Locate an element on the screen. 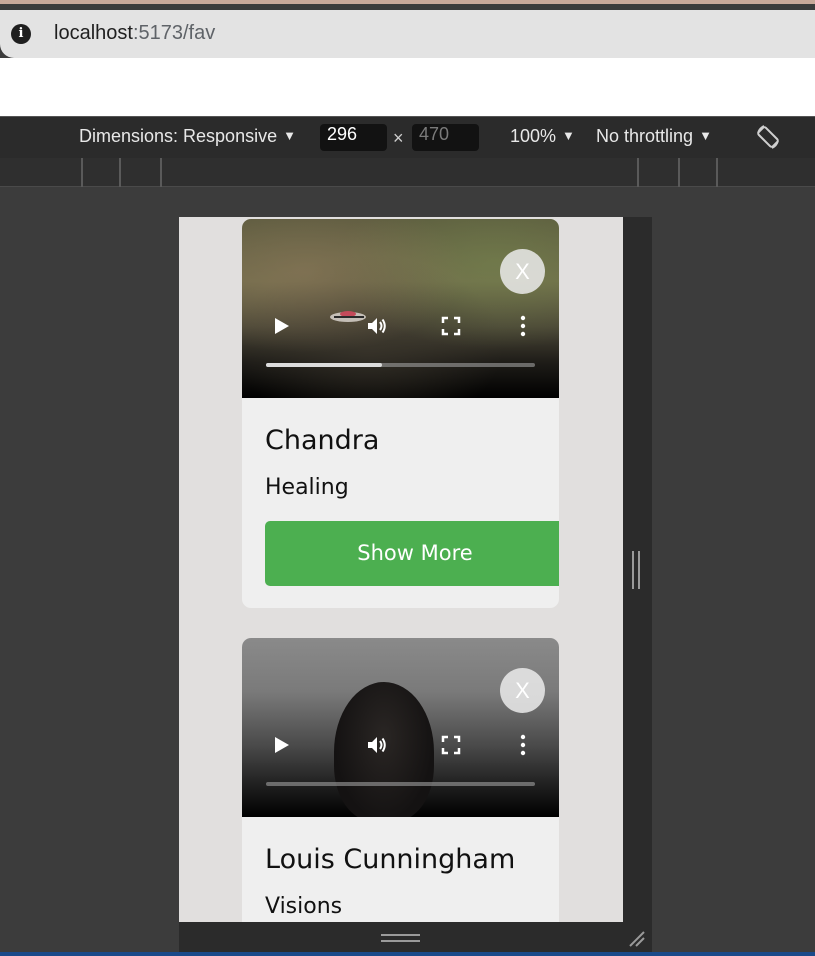 The width and height of the screenshot is (815, 956). throttling-dropdown: No throttling ▼ is located at coordinates (654, 136).